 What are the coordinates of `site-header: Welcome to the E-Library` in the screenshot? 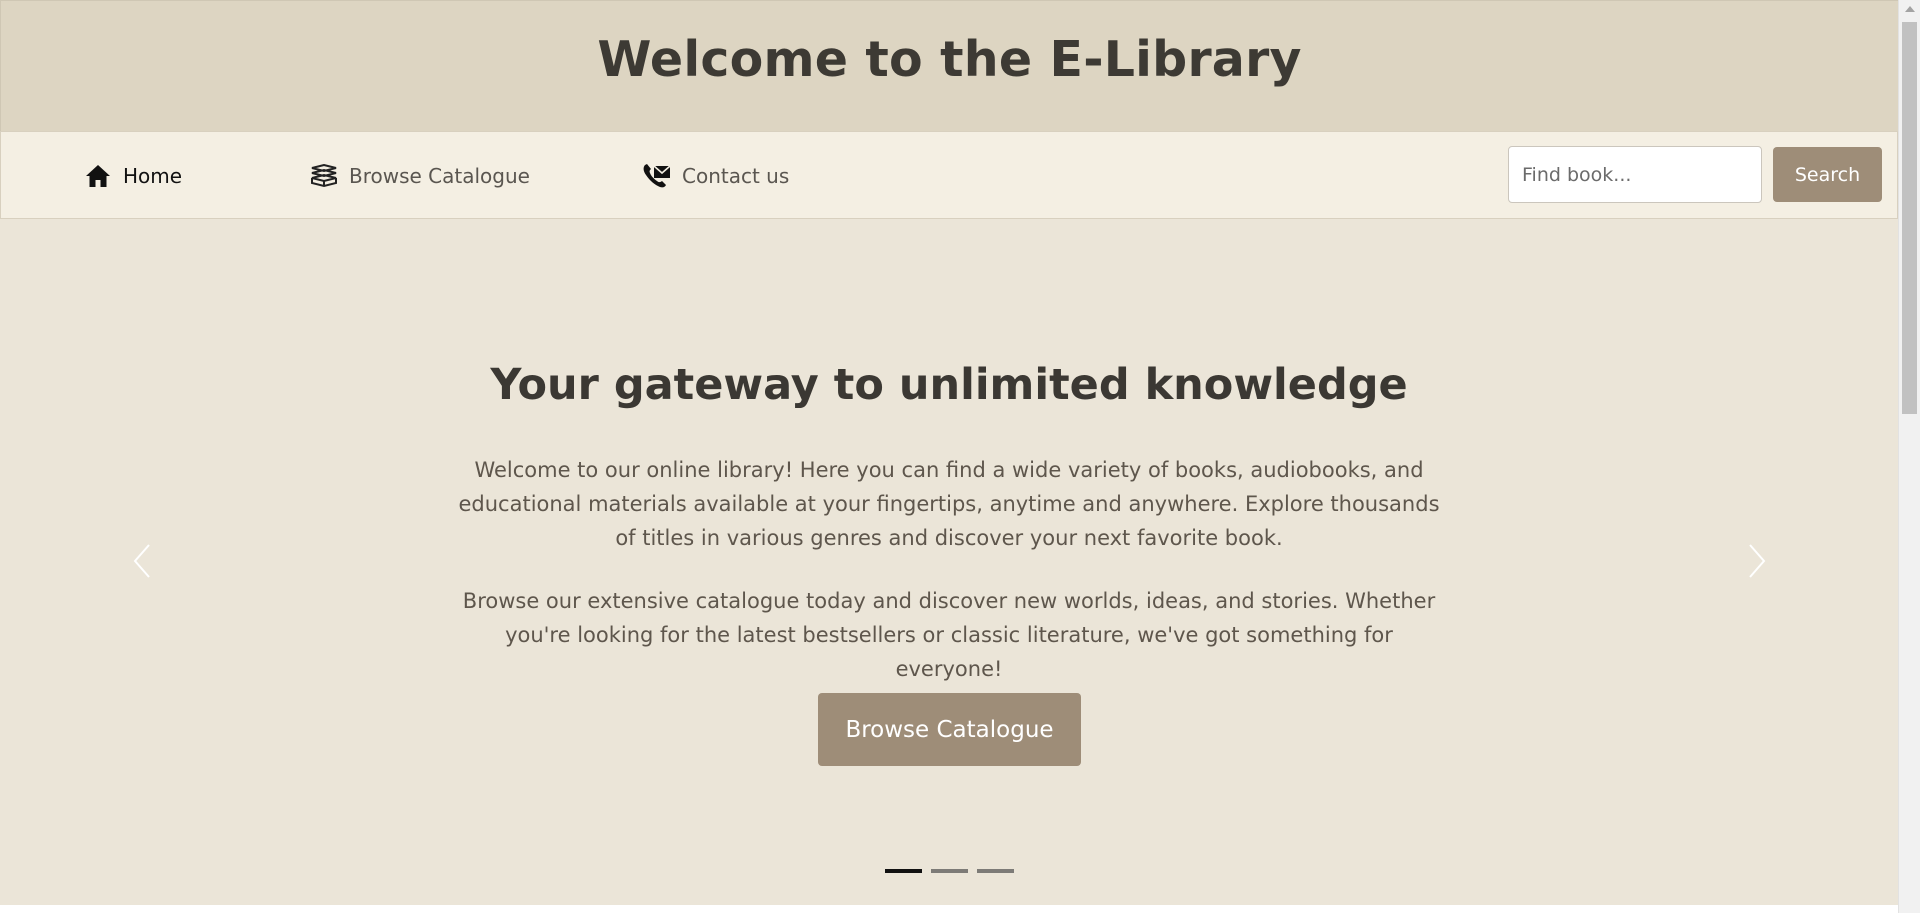 It's located at (949, 65).